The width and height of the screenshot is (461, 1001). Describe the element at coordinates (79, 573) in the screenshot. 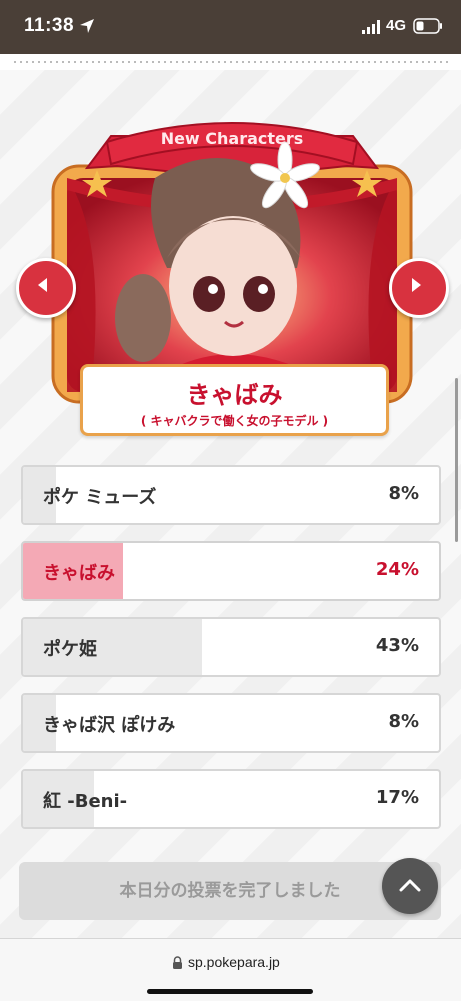

I see `poll-option-label: きゃばみ` at that location.